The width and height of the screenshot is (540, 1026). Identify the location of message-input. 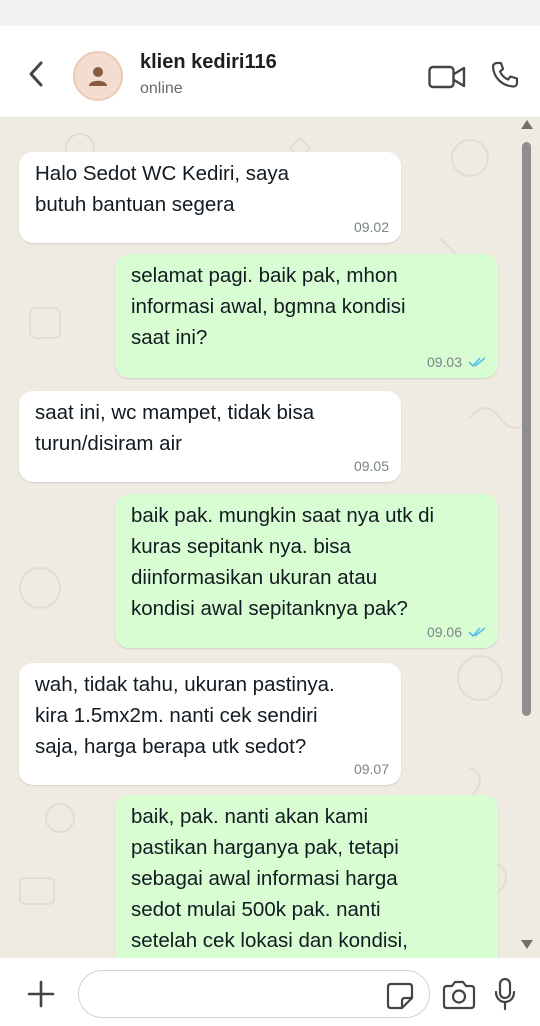
(237, 994).